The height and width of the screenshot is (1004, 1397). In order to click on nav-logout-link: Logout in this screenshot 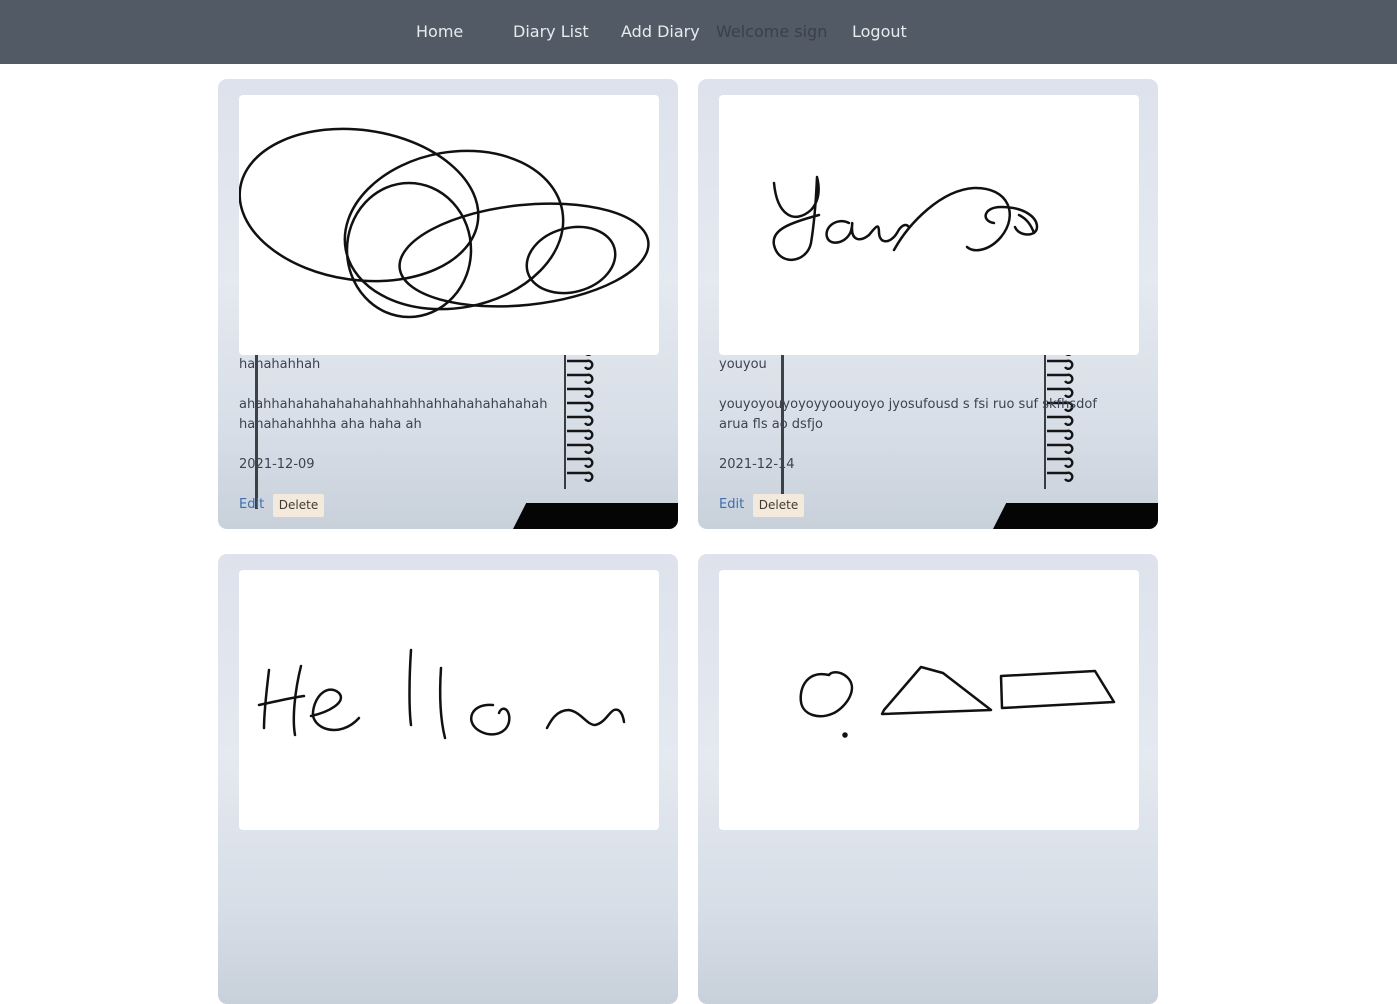, I will do `click(879, 32)`.